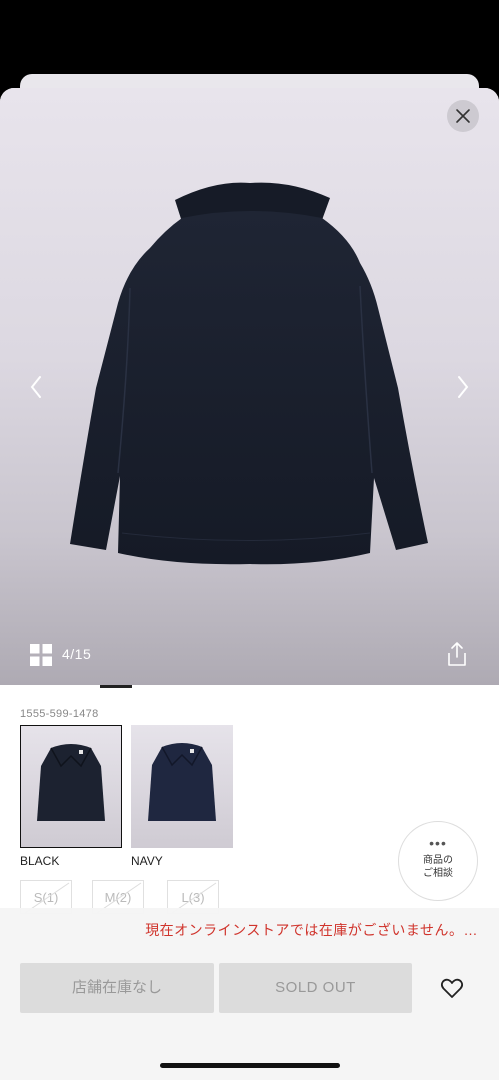 The width and height of the screenshot is (499, 1080). I want to click on product-code: 1555-599-1478, so click(59, 714).